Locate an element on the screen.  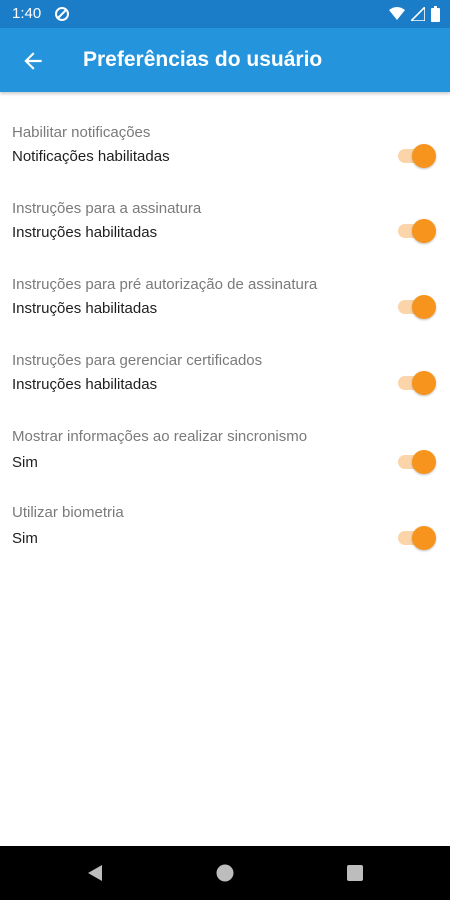
pre-authorization-instructions-toggle is located at coordinates (416, 307).